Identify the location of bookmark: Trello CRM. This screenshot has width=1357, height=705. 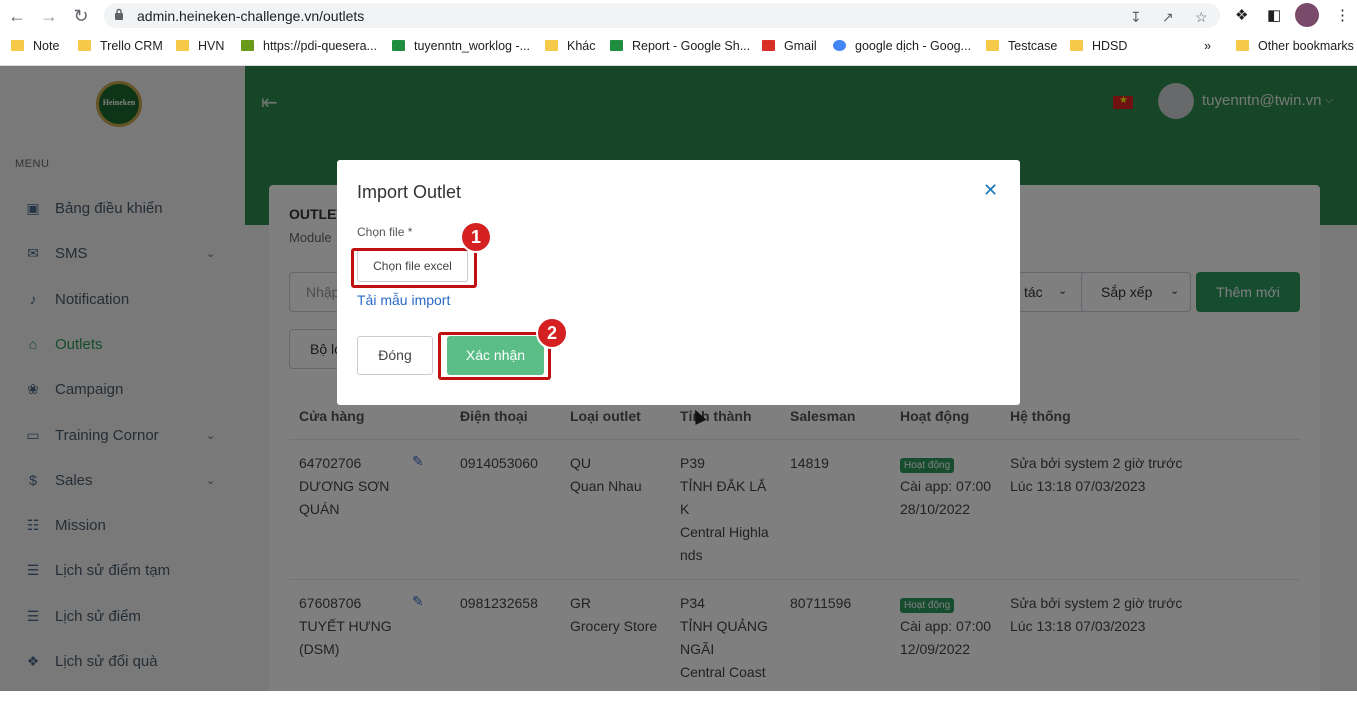
(120, 46).